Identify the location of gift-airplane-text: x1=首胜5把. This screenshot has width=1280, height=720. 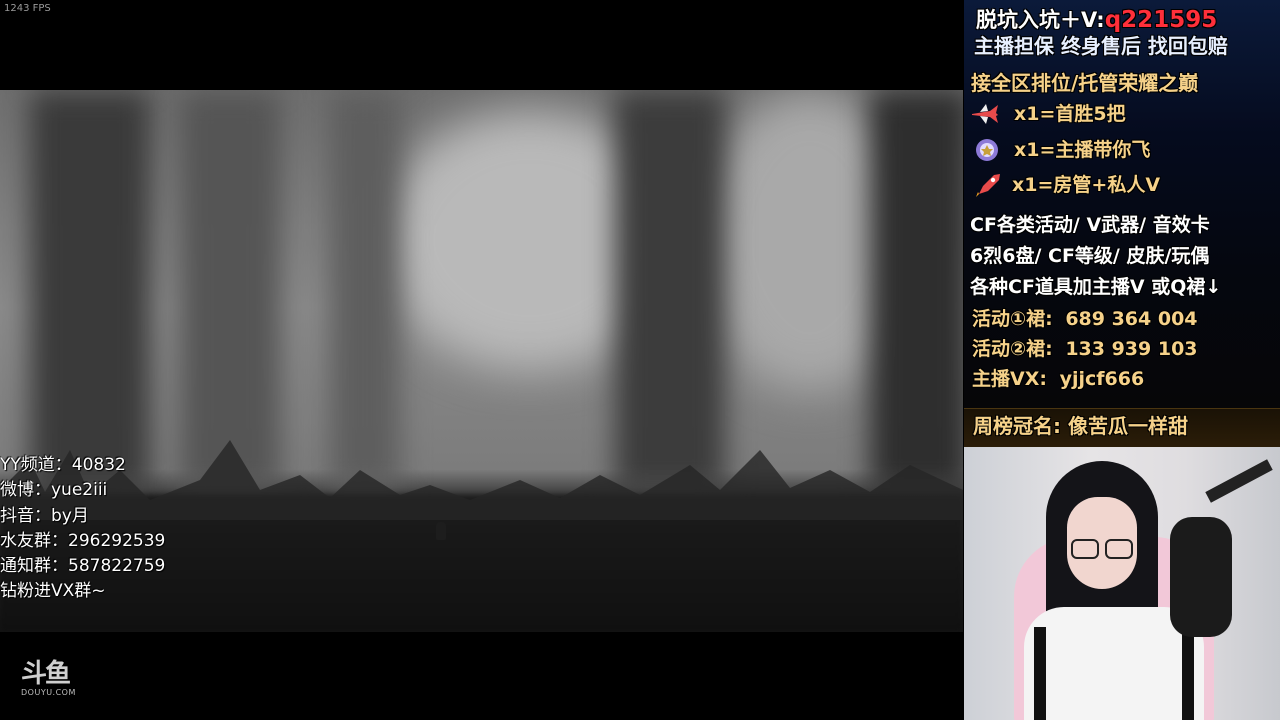
(1070, 114).